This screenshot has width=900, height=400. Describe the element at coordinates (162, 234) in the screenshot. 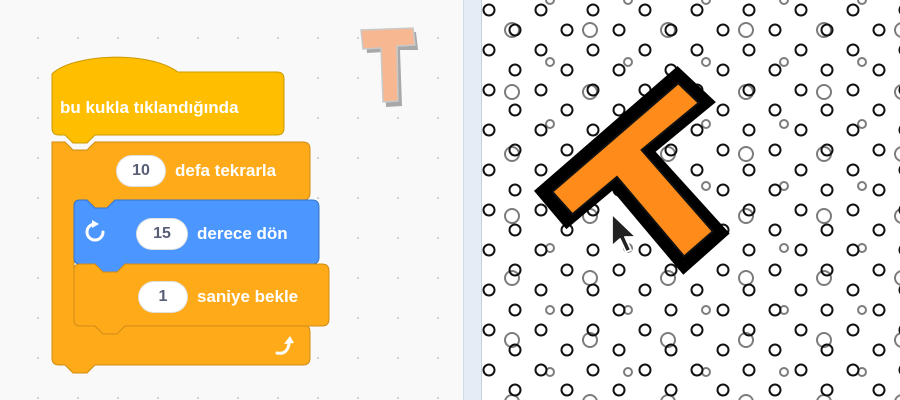

I see `turn-degrees-input: 15` at that location.